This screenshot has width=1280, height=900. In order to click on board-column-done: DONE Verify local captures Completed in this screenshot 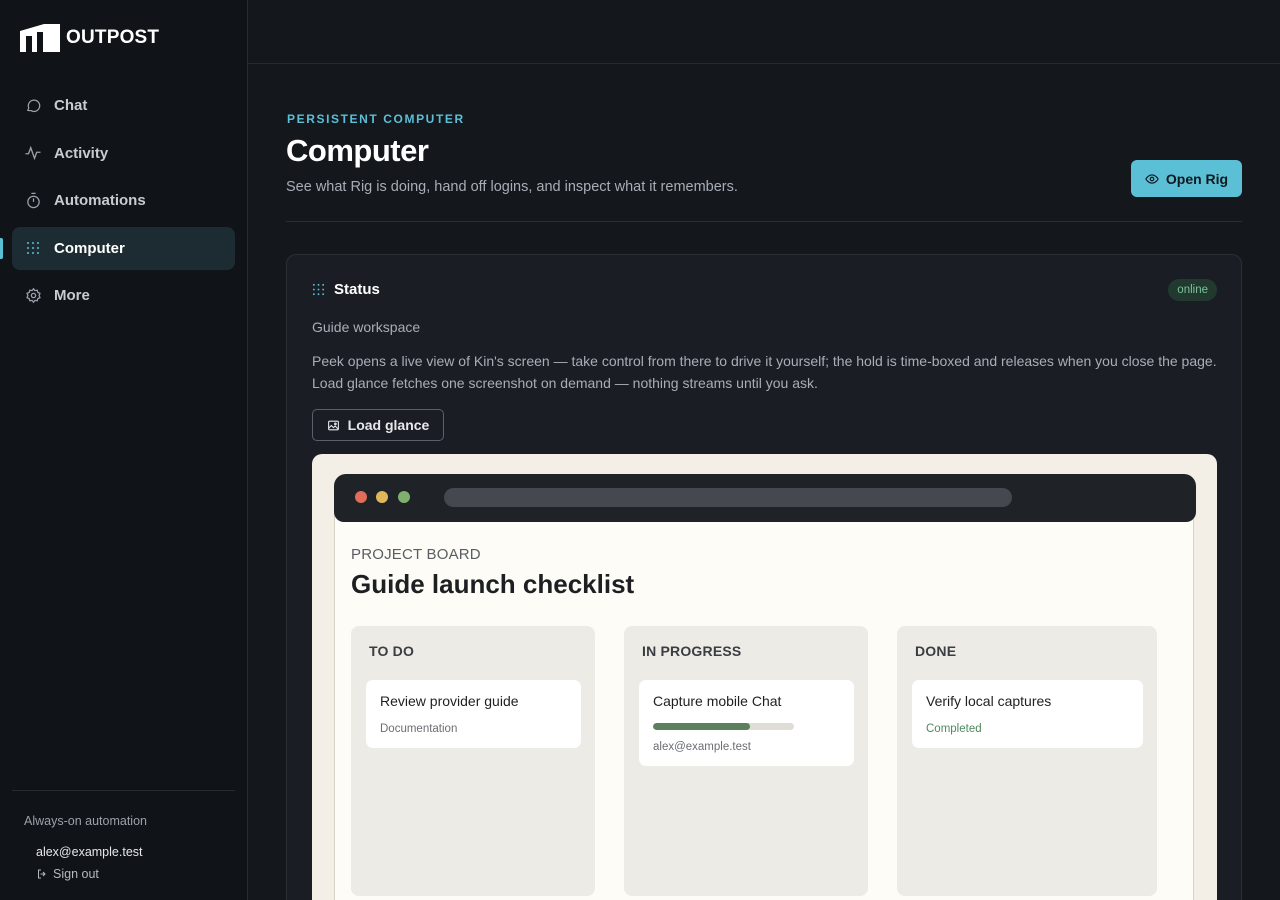, I will do `click(1027, 761)`.